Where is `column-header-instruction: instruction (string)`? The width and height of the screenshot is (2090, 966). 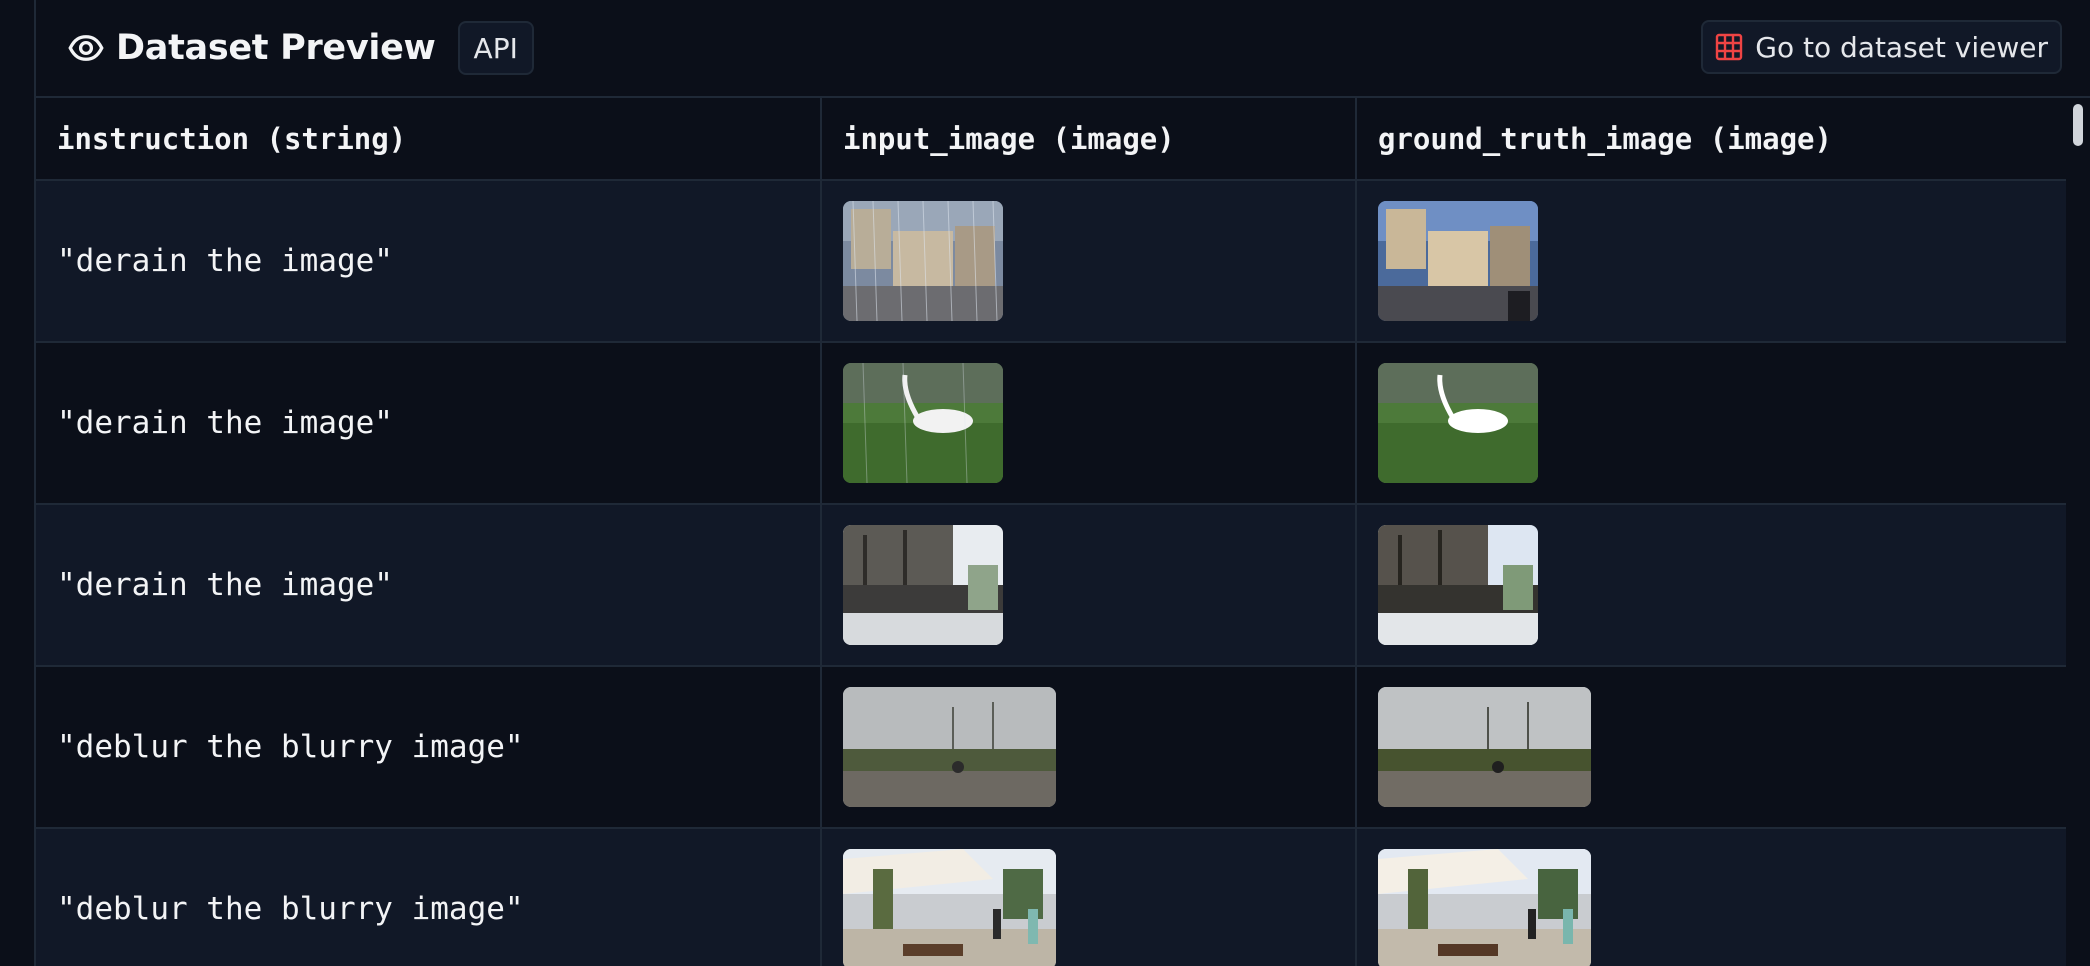 column-header-instruction: instruction (string) is located at coordinates (429, 139).